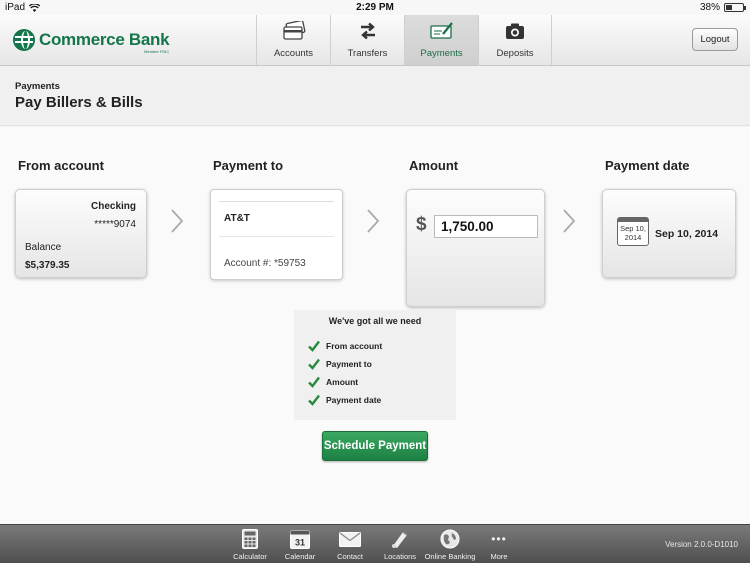 The image size is (750, 563). I want to click on calendar-icon: Sep 10, 2014, so click(633, 231).